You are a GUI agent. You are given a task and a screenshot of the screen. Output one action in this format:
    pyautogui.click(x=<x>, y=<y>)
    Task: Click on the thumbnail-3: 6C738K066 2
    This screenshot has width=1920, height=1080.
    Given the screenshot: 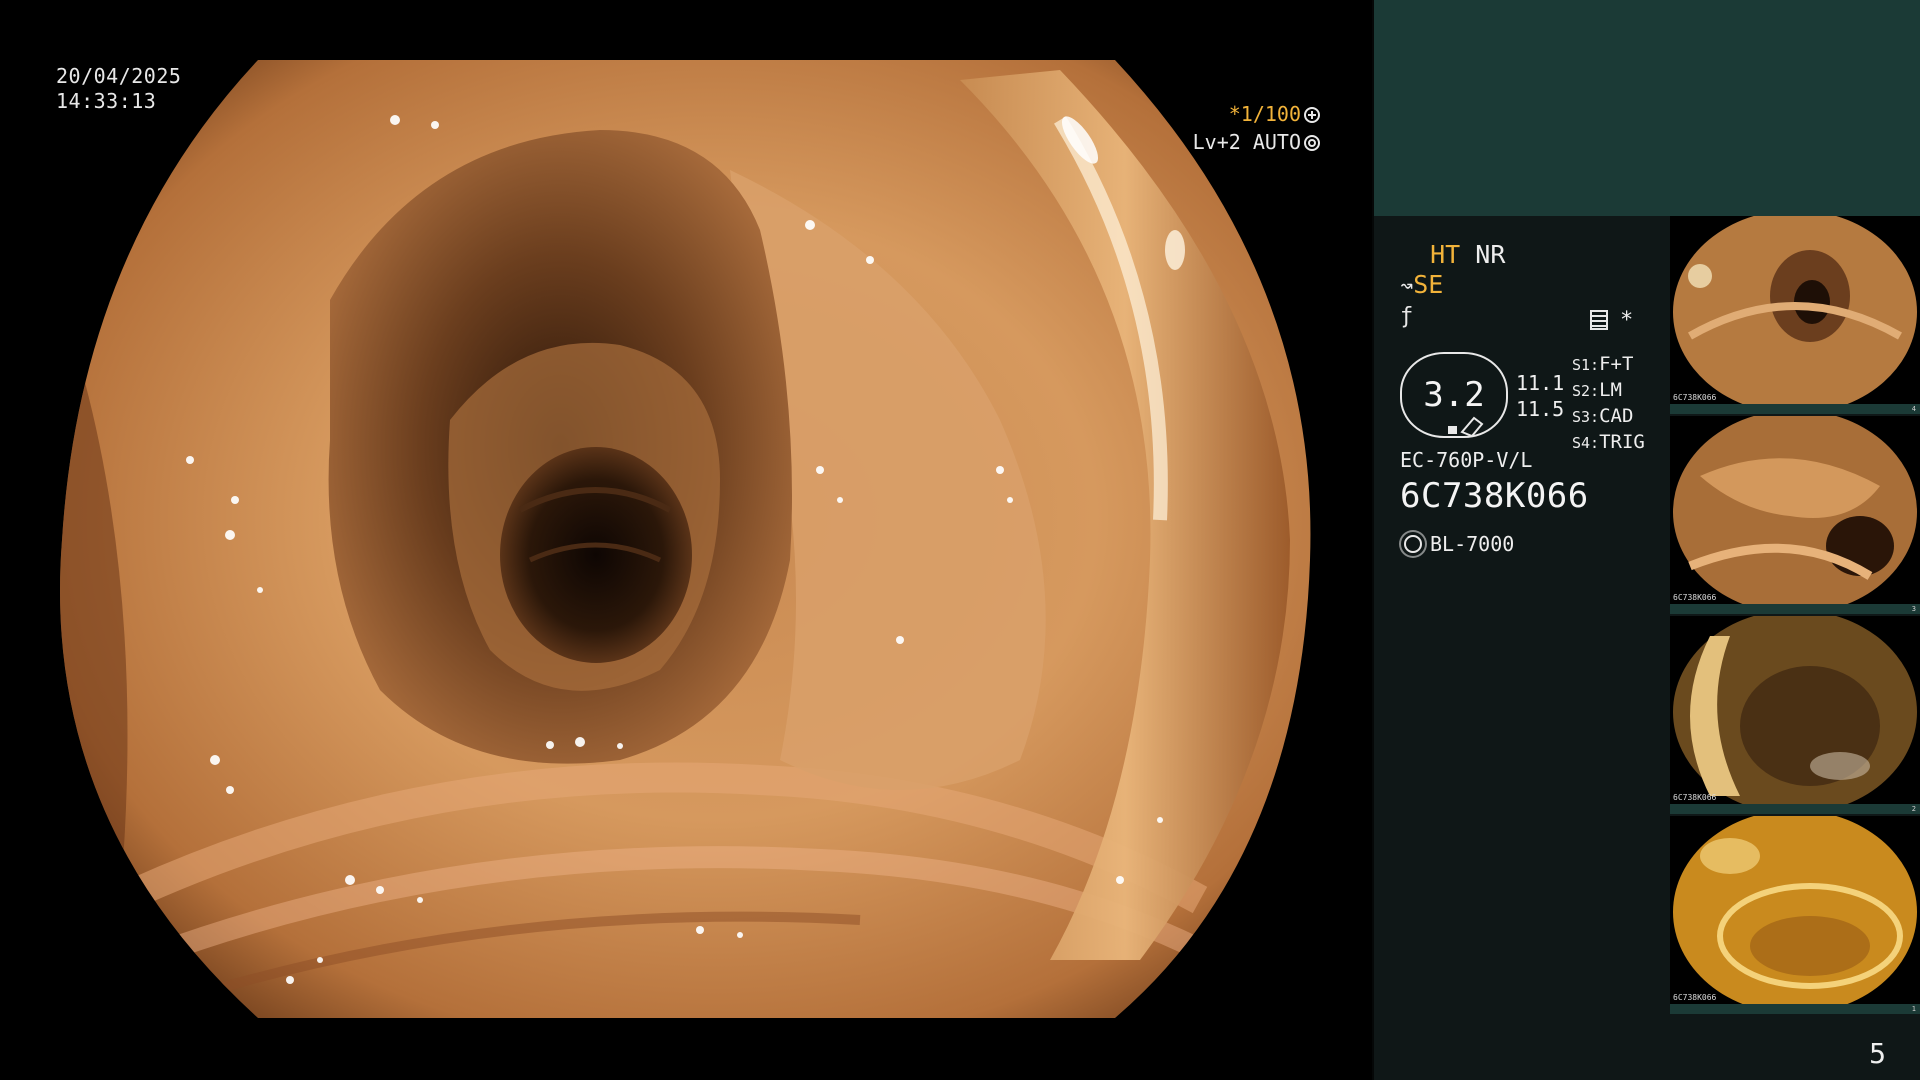 What is the action you would take?
    pyautogui.click(x=1795, y=715)
    